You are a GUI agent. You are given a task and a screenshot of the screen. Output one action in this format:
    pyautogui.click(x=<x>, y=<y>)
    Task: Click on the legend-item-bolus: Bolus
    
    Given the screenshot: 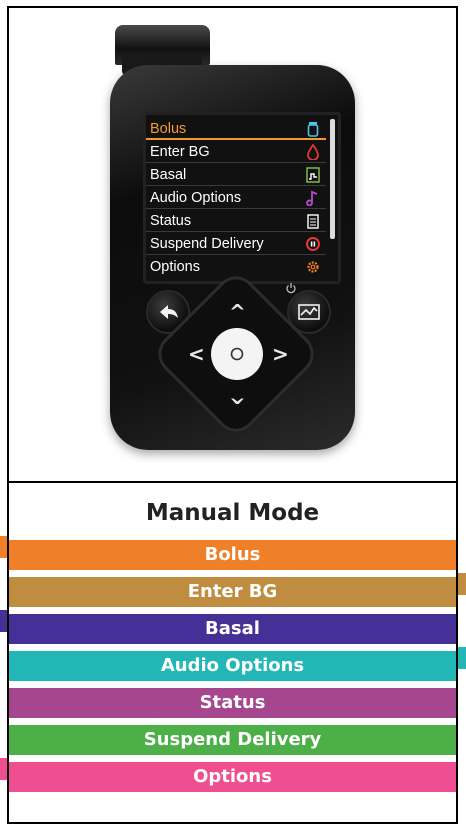 What is the action you would take?
    pyautogui.click(x=232, y=555)
    